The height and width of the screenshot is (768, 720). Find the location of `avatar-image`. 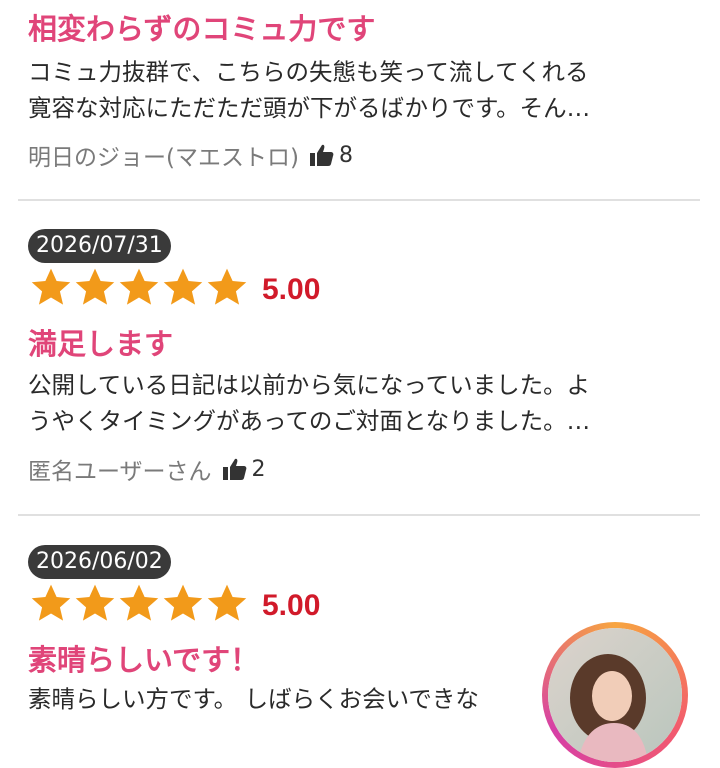

avatar-image is located at coordinates (615, 695).